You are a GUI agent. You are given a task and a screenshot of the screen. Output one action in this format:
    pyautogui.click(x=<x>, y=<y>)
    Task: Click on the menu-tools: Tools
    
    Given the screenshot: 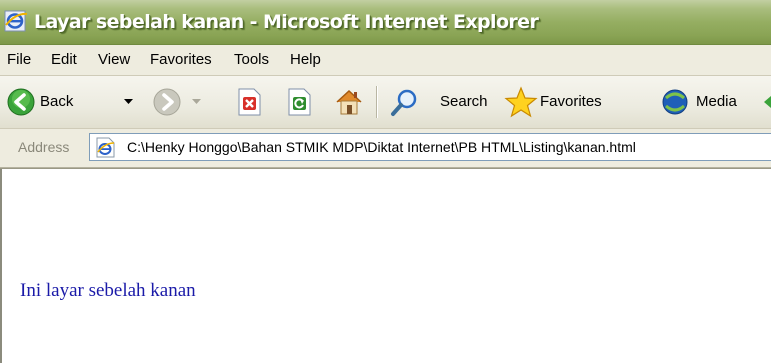 What is the action you would take?
    pyautogui.click(x=251, y=60)
    